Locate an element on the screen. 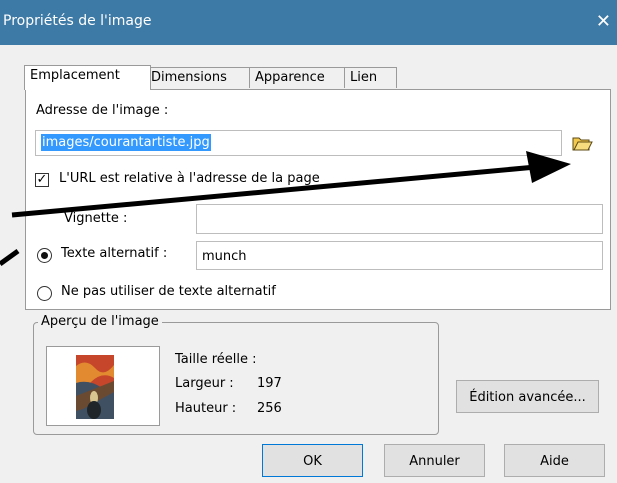 The width and height of the screenshot is (617, 483). arrow-head-folder is located at coordinates (548, 167).